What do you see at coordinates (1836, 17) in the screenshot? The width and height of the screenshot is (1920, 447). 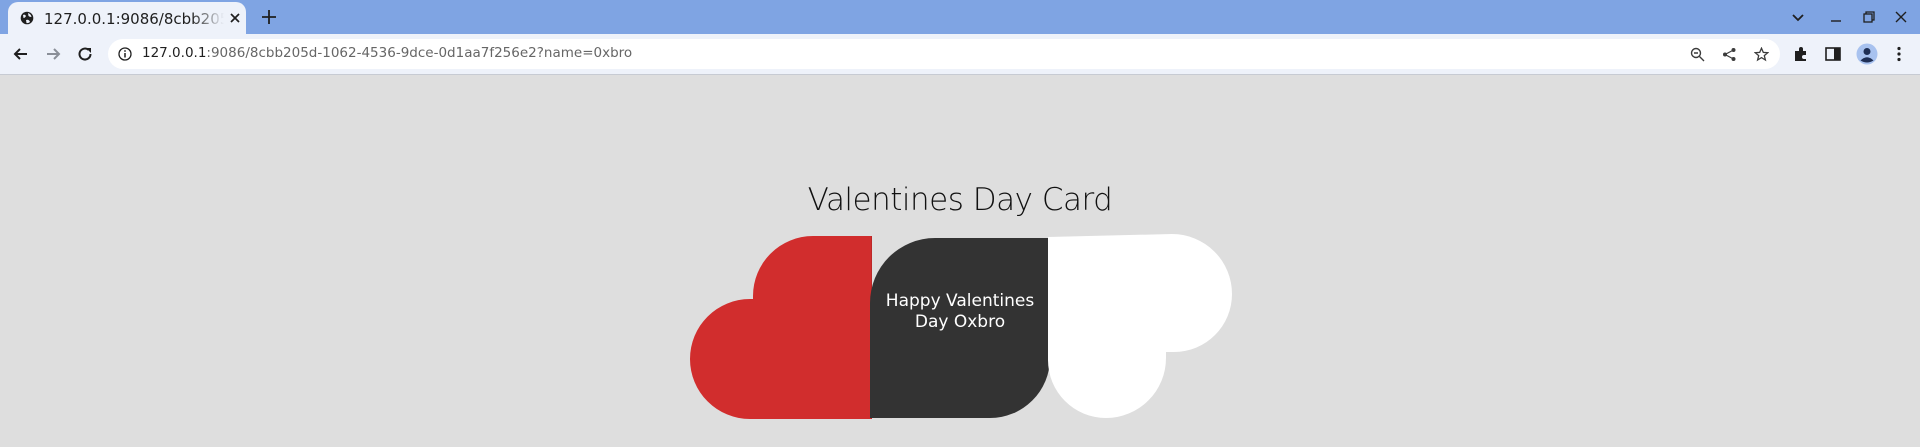 I see `minimize-icon` at bounding box center [1836, 17].